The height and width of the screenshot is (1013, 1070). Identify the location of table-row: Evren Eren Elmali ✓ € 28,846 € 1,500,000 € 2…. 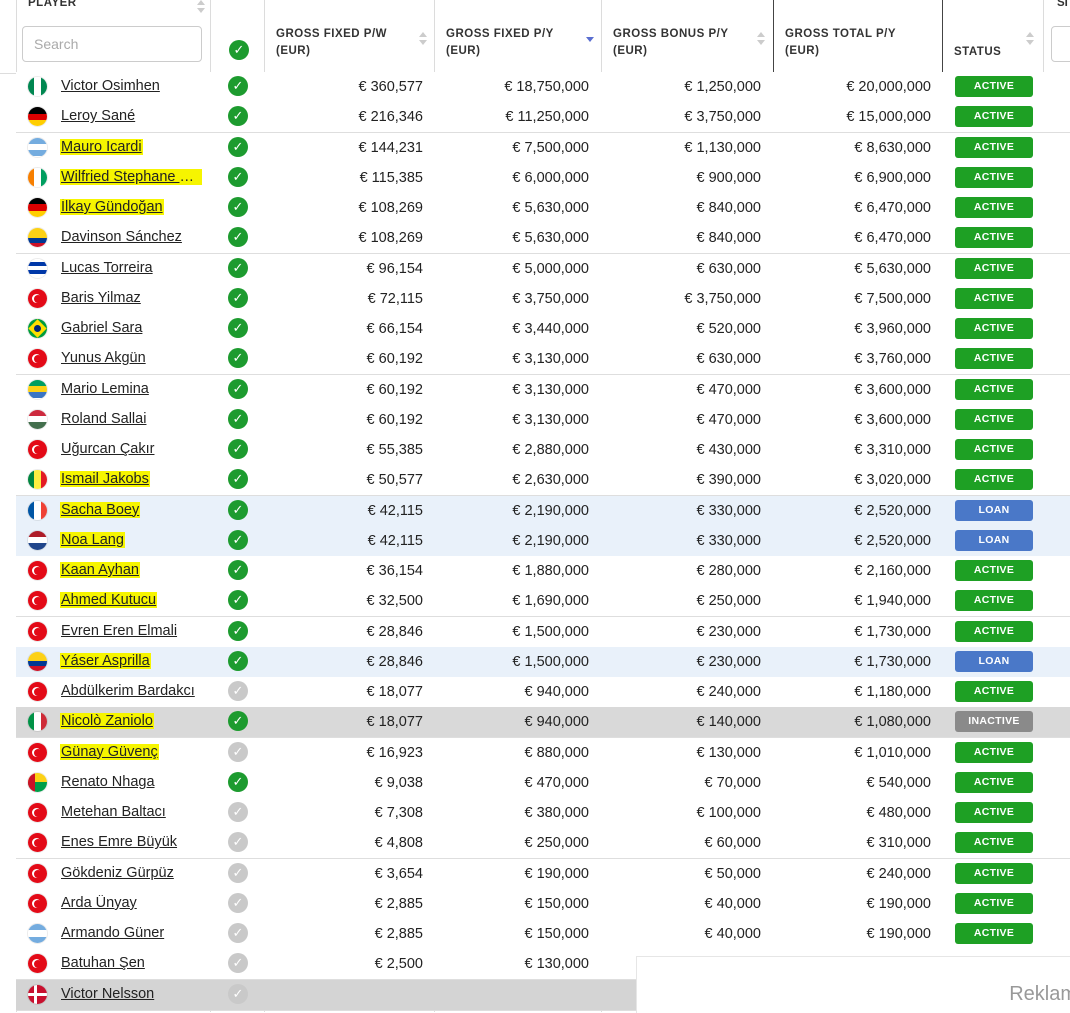
(543, 632).